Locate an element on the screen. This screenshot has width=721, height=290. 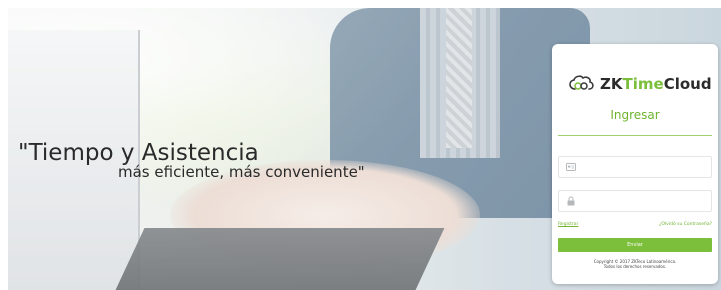
forgot-password-link: ¿Olvidó su Contraseña? is located at coordinates (685, 224).